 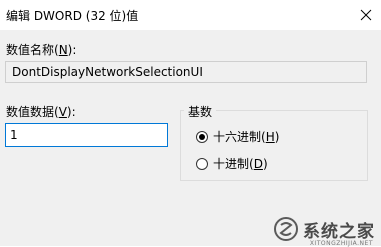 I want to click on radio-hexadecimal-circle, so click(x=202, y=136).